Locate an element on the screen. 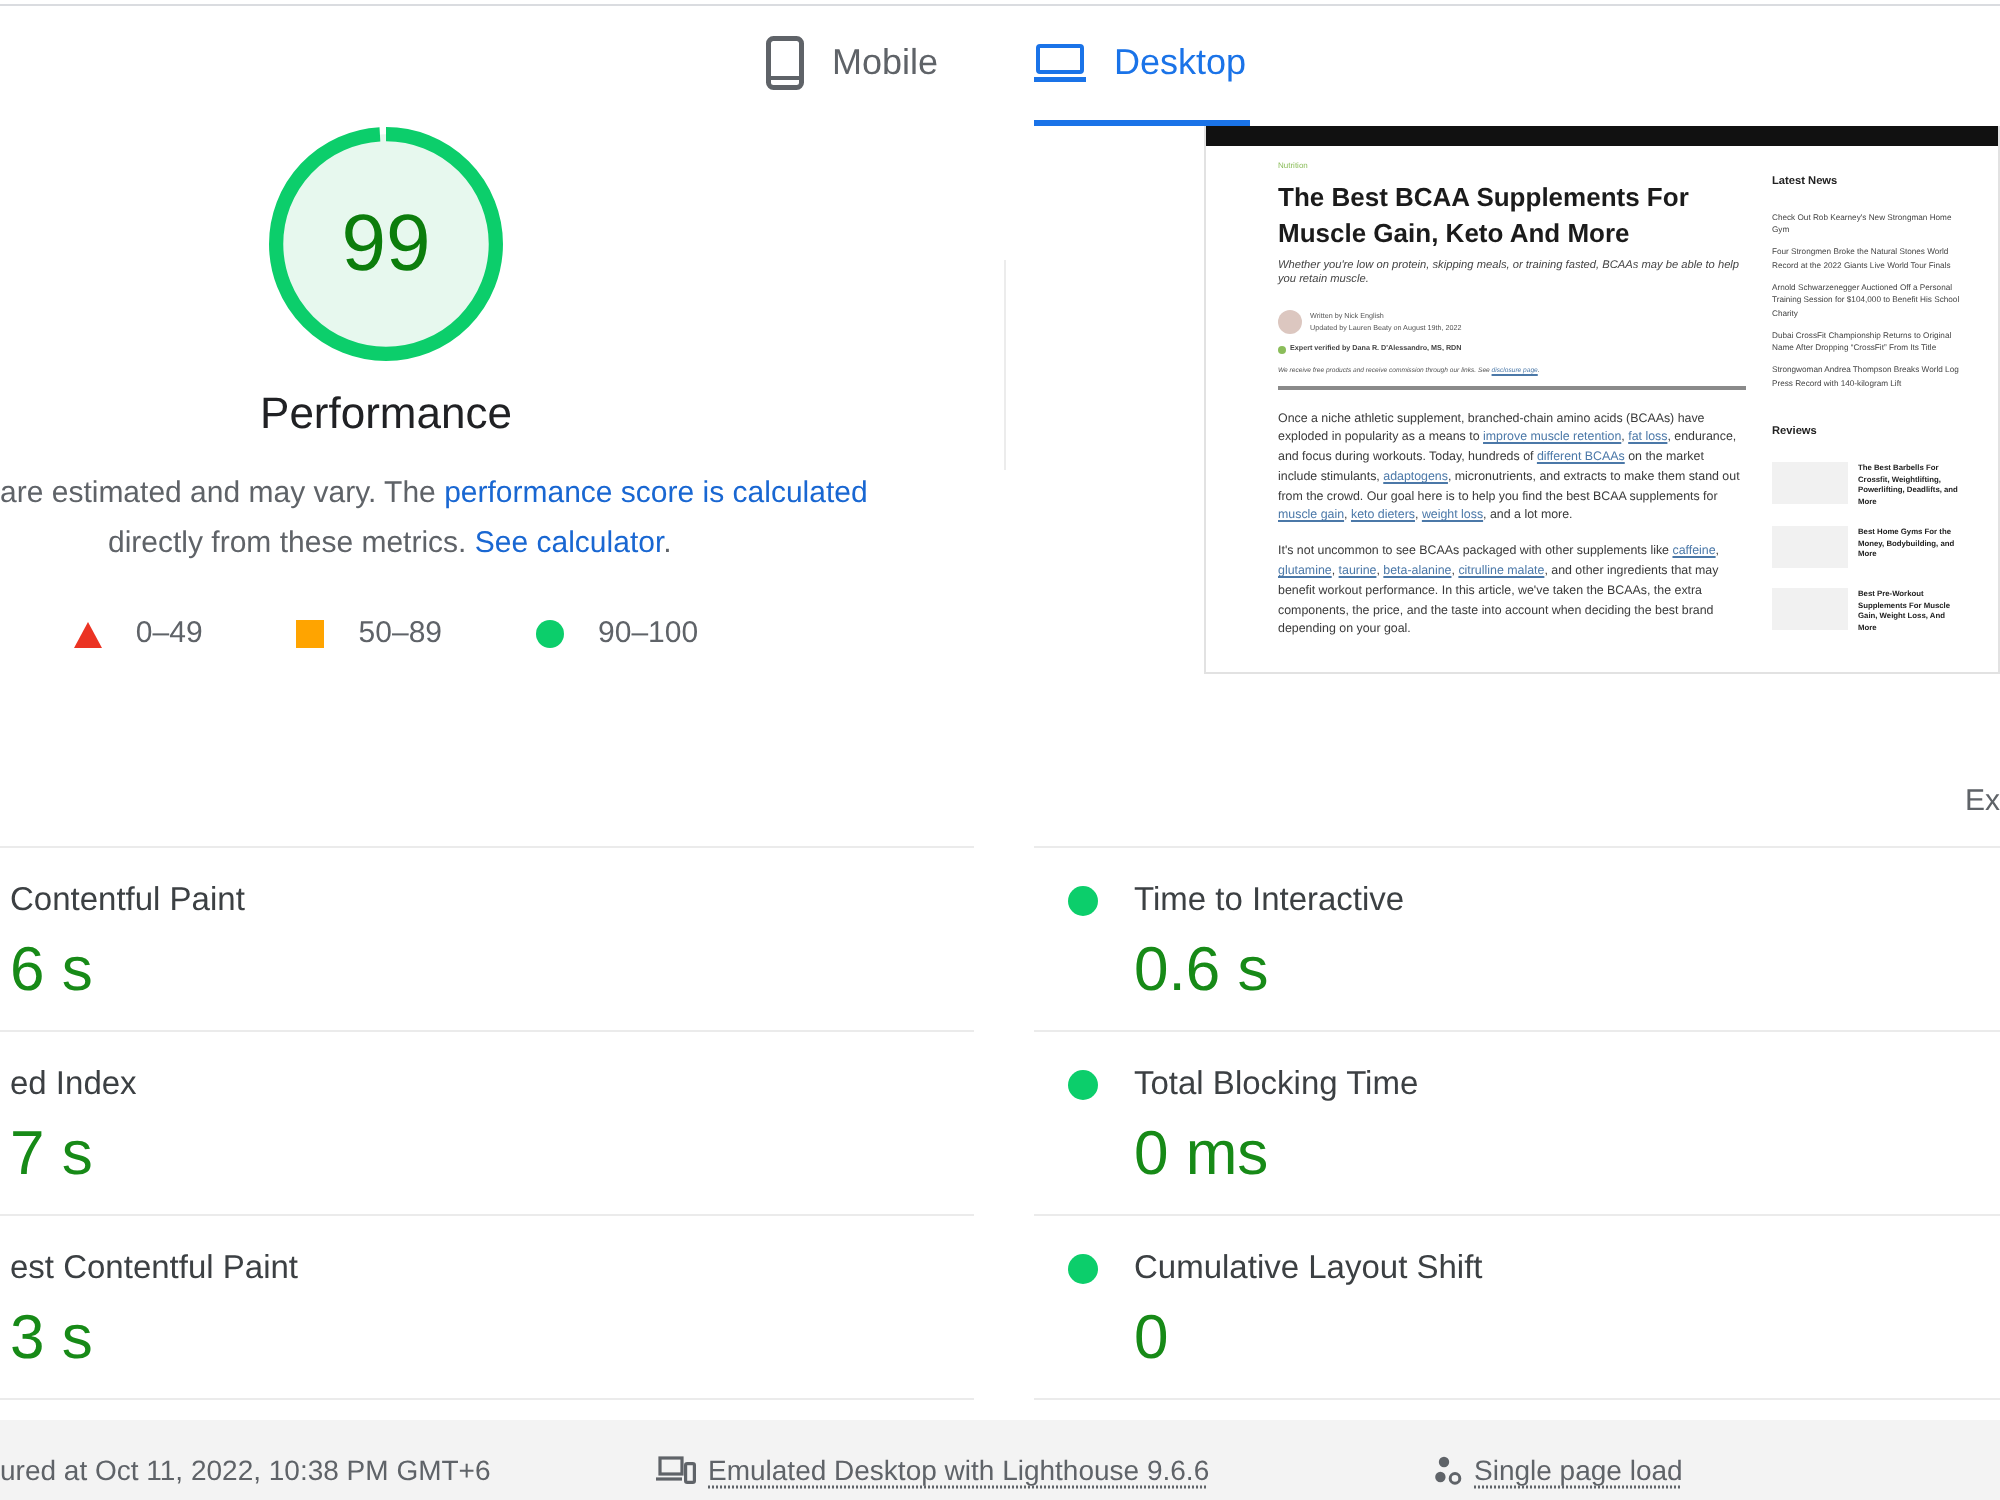 This screenshot has width=2000, height=1500. laptop-icon is located at coordinates (1060, 63).